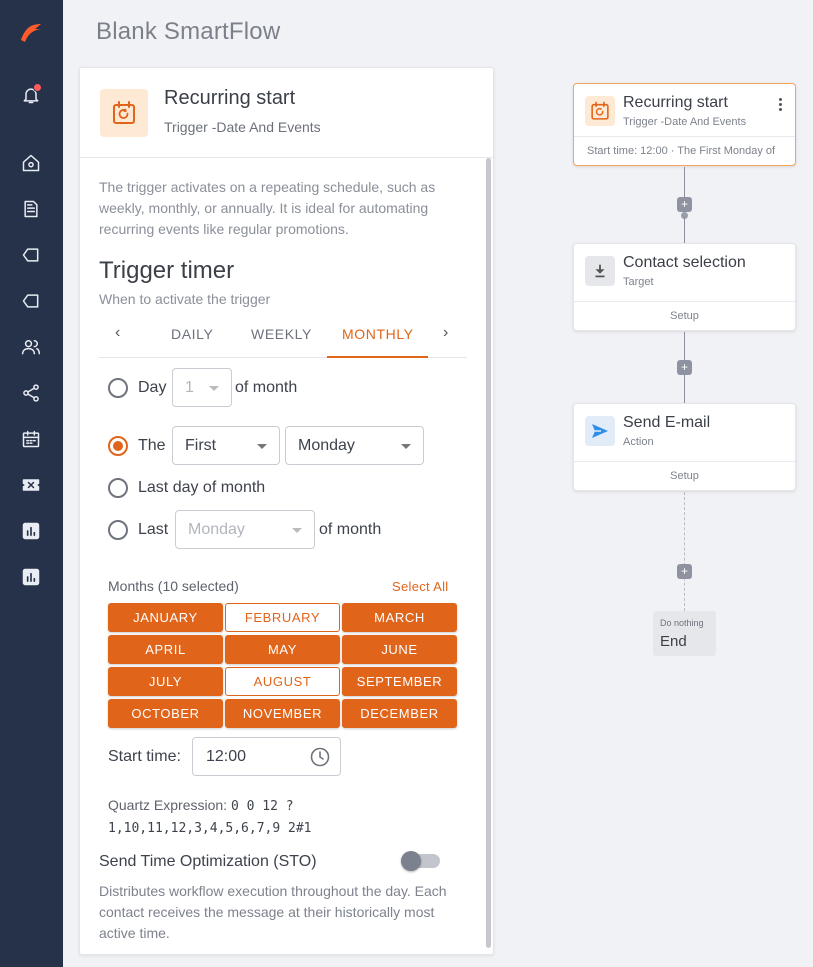 Image resolution: width=813 pixels, height=967 pixels. I want to click on end-node-subtitle: Do nothing, so click(682, 623).